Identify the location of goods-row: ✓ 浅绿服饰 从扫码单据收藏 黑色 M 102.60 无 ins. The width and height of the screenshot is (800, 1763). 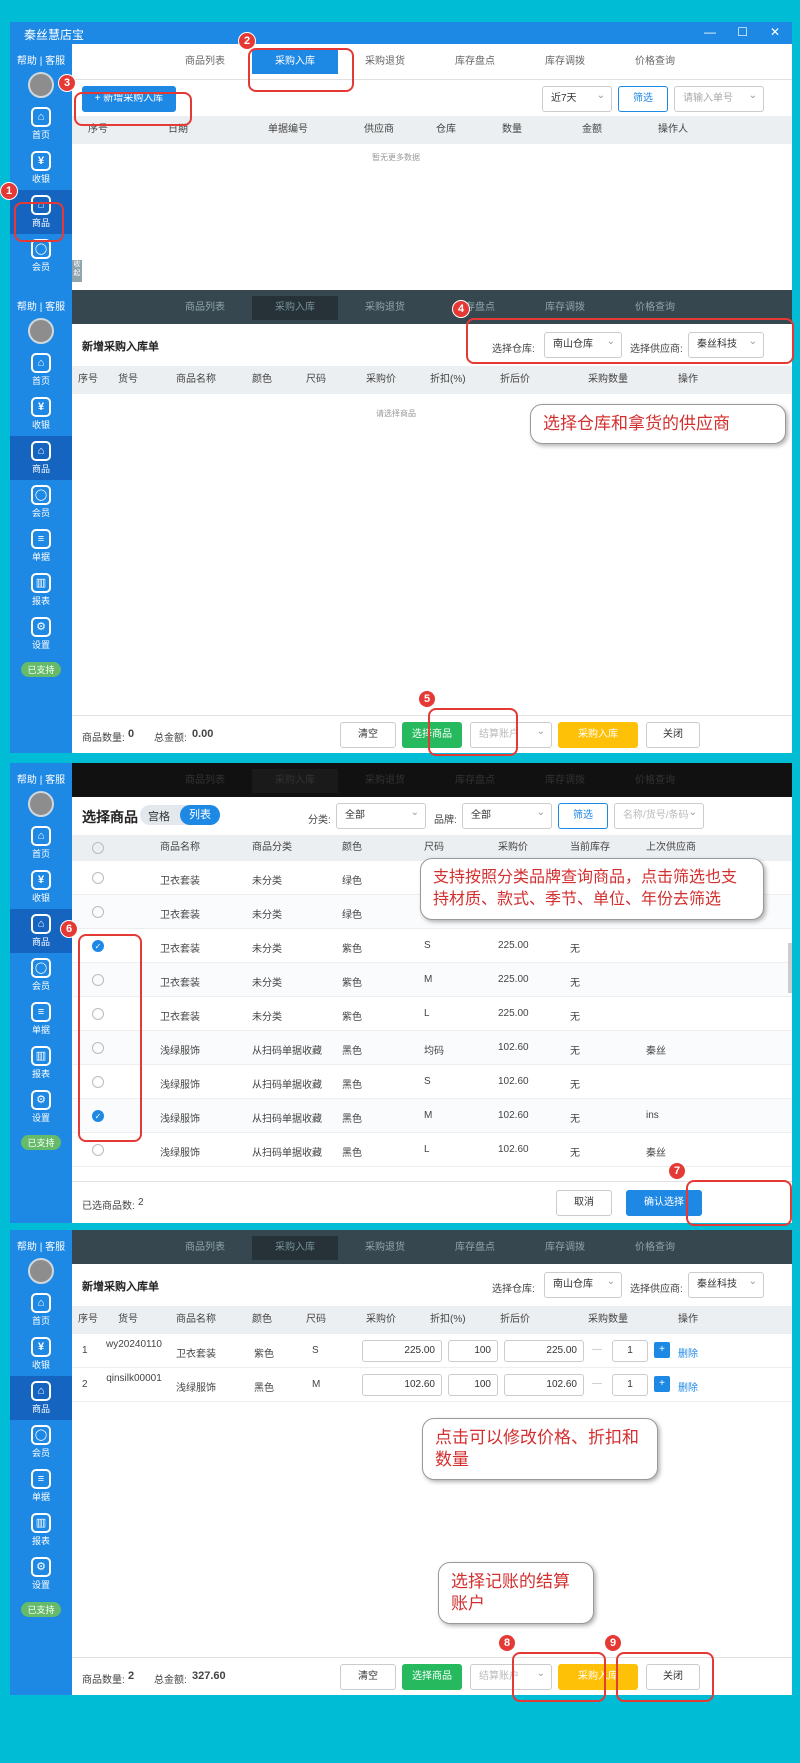
(432, 1116).